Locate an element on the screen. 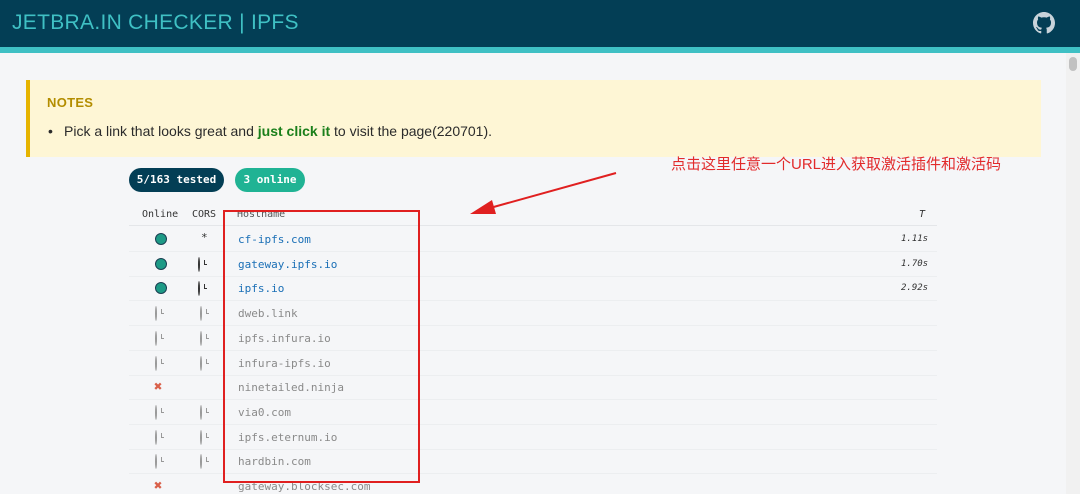 This screenshot has height=494, width=1080. scrollbar-thumb is located at coordinates (1073, 64).